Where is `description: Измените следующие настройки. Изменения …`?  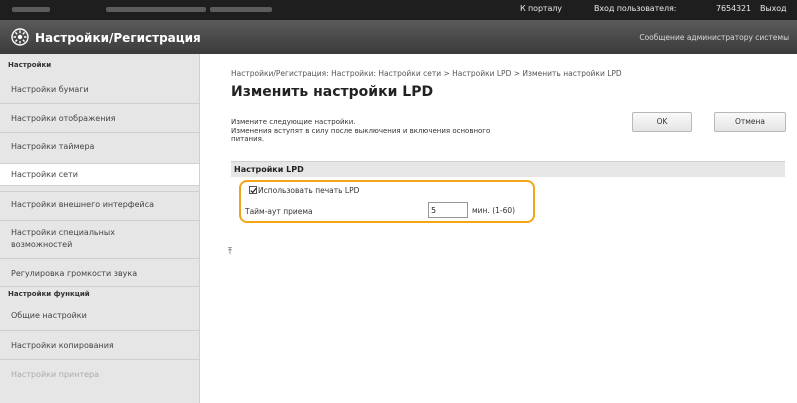
description: Измените следующие настройки. Изменения … is located at coordinates (411, 131).